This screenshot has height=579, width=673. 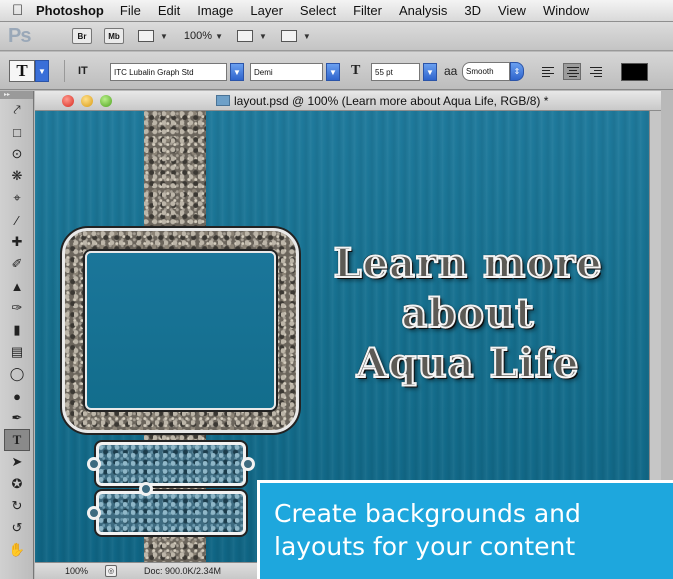 I want to click on menu-view: View, so click(x=512, y=10).